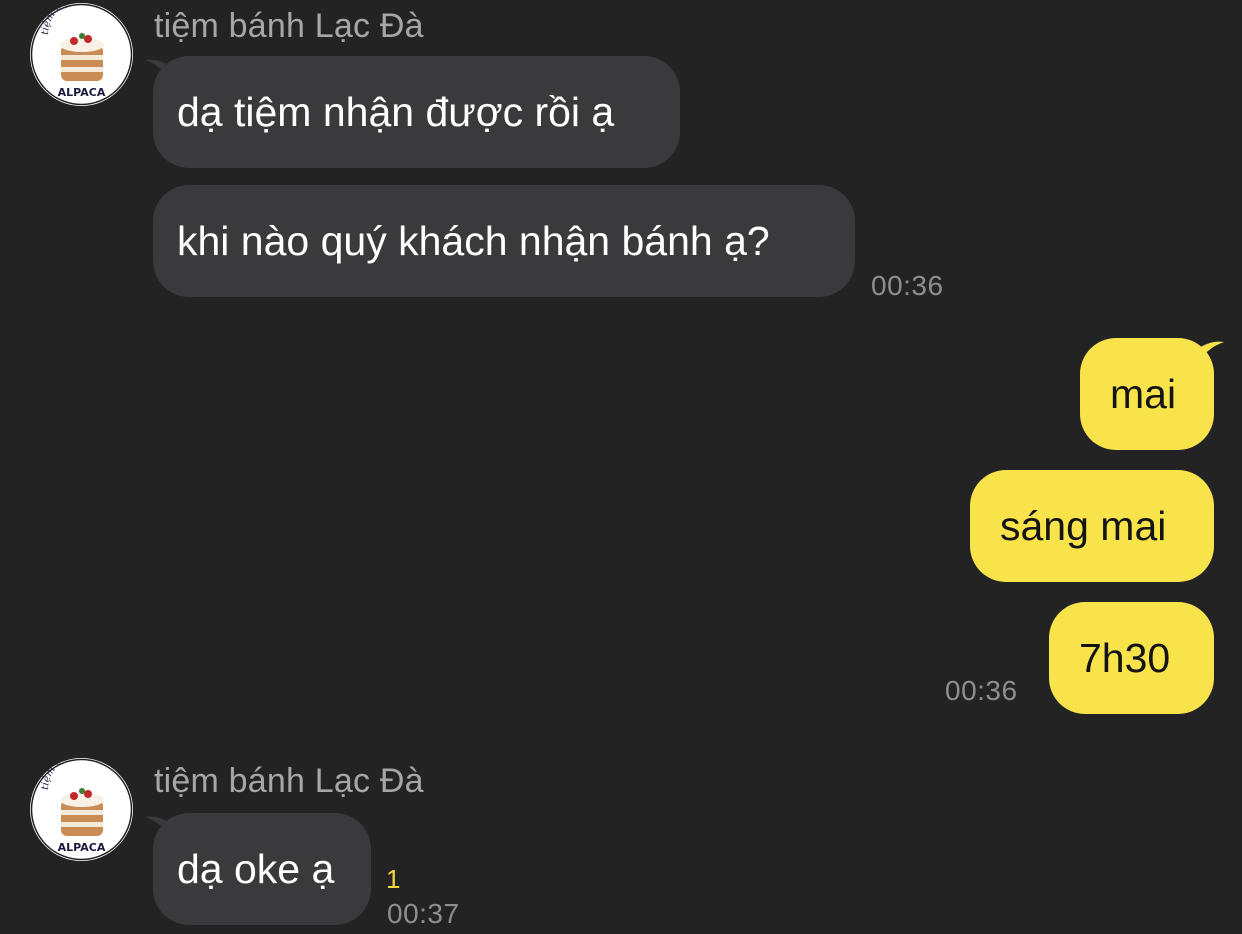 The height and width of the screenshot is (934, 1242). I want to click on incoming-message-bubble: dạ tiệm nhận được rồi ạ, so click(416, 112).